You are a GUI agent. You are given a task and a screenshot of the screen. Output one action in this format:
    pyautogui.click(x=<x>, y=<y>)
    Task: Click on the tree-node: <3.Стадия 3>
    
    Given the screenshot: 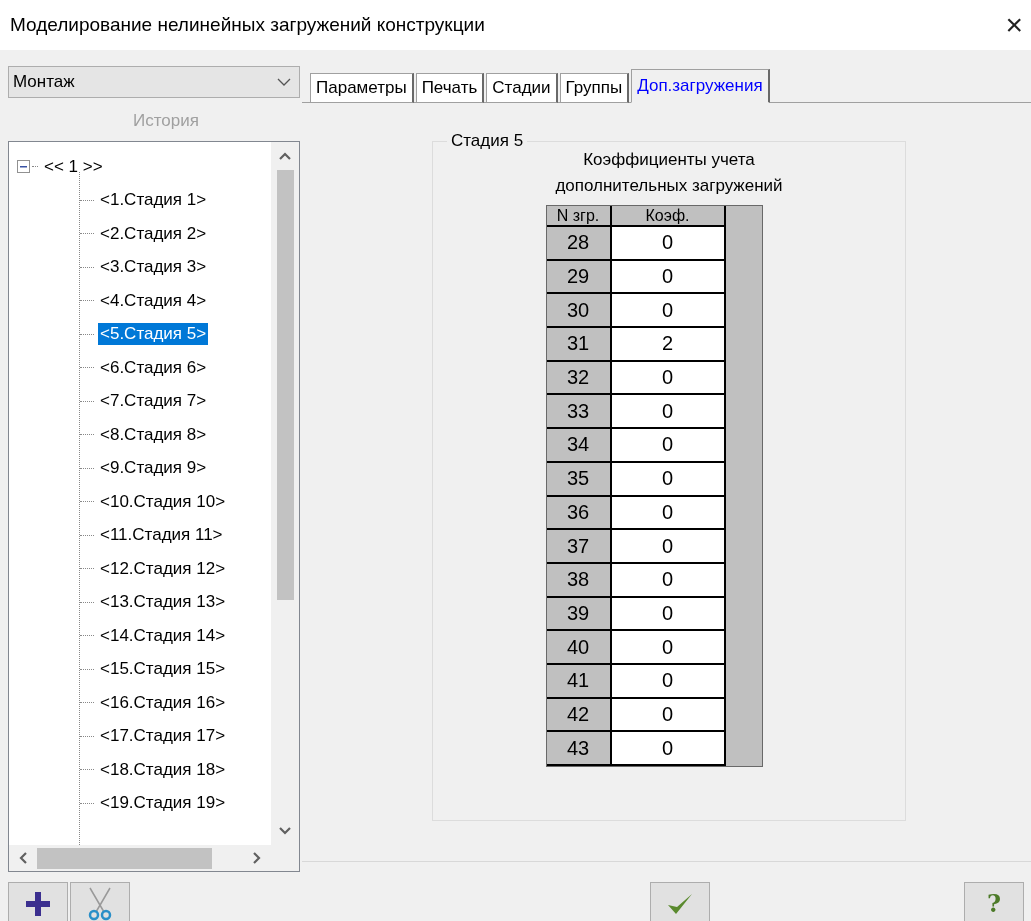 What is the action you would take?
    pyautogui.click(x=153, y=267)
    